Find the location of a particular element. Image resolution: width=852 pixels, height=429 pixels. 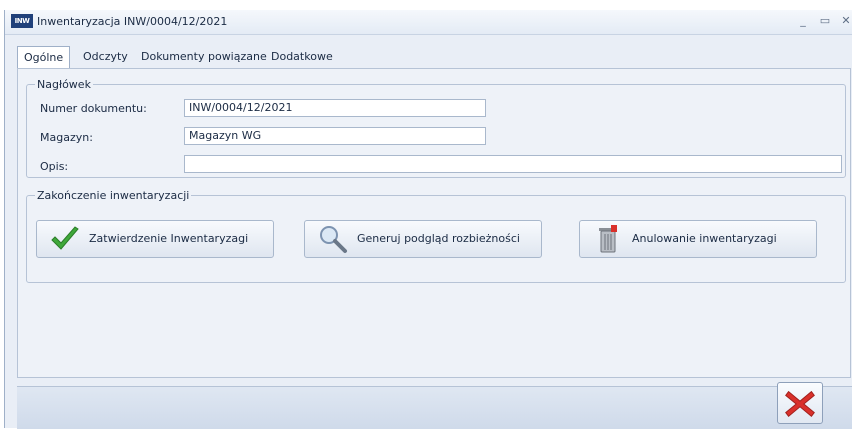

finish-inventory-legend: Zakończenie inwentaryzacji is located at coordinates (113, 195).